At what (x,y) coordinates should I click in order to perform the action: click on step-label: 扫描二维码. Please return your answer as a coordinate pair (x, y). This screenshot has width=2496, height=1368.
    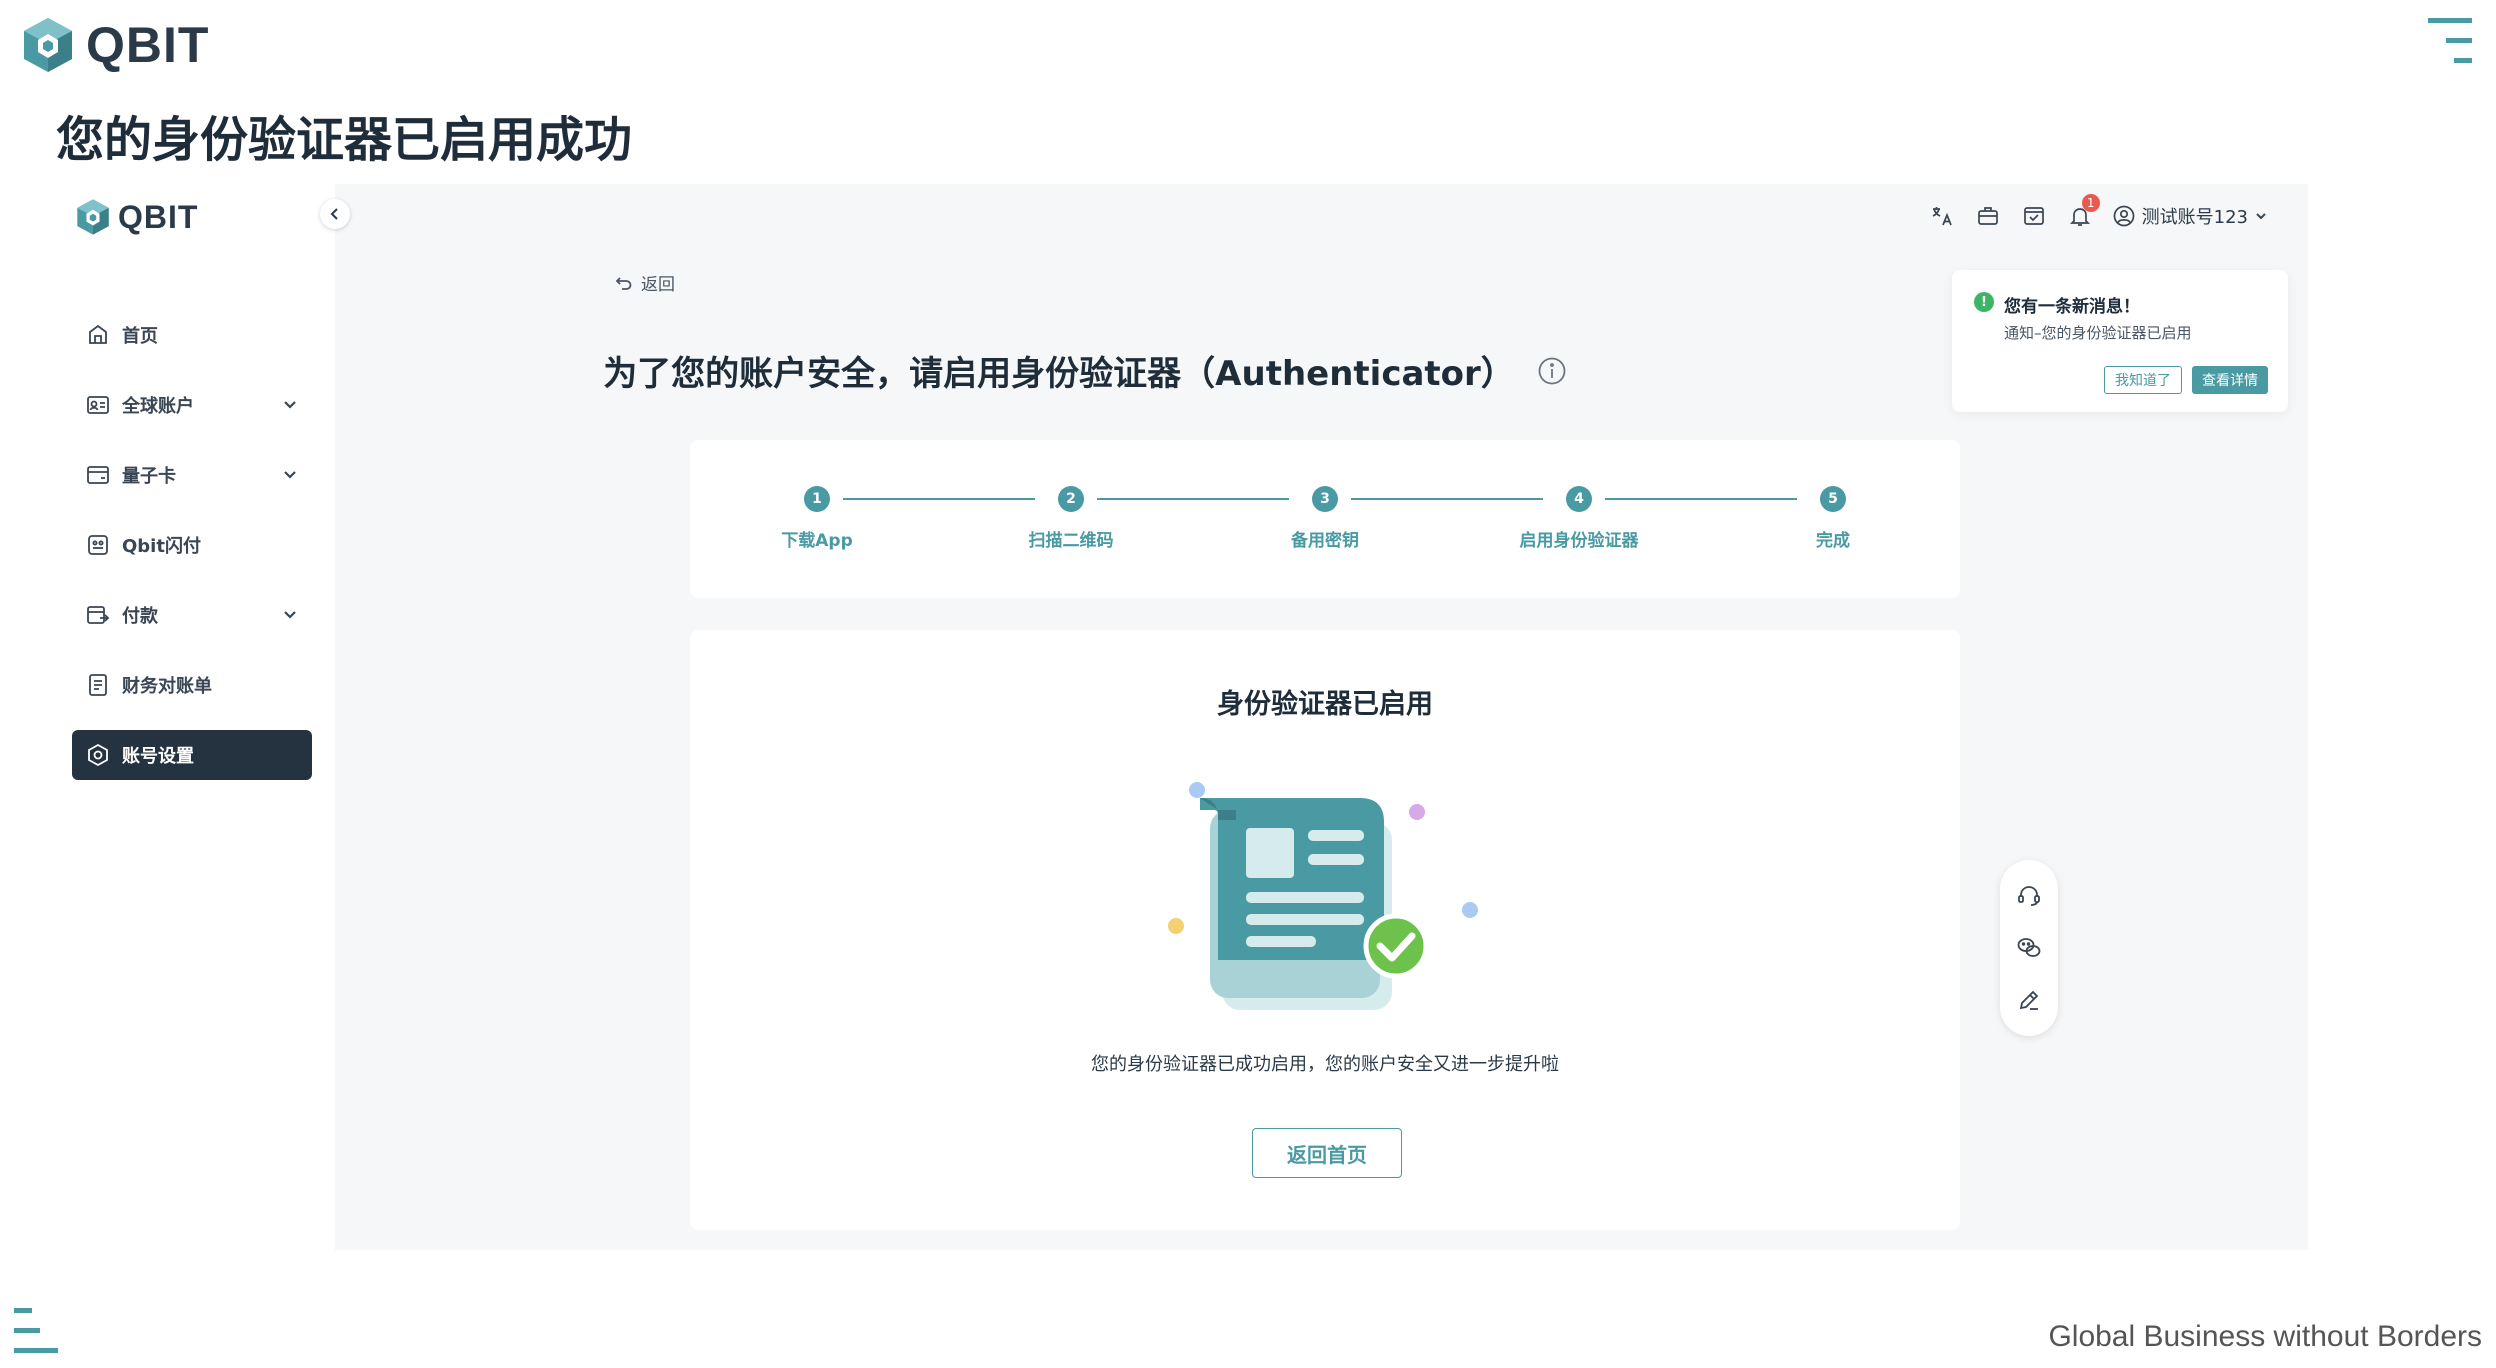
    Looking at the image, I should click on (1071, 541).